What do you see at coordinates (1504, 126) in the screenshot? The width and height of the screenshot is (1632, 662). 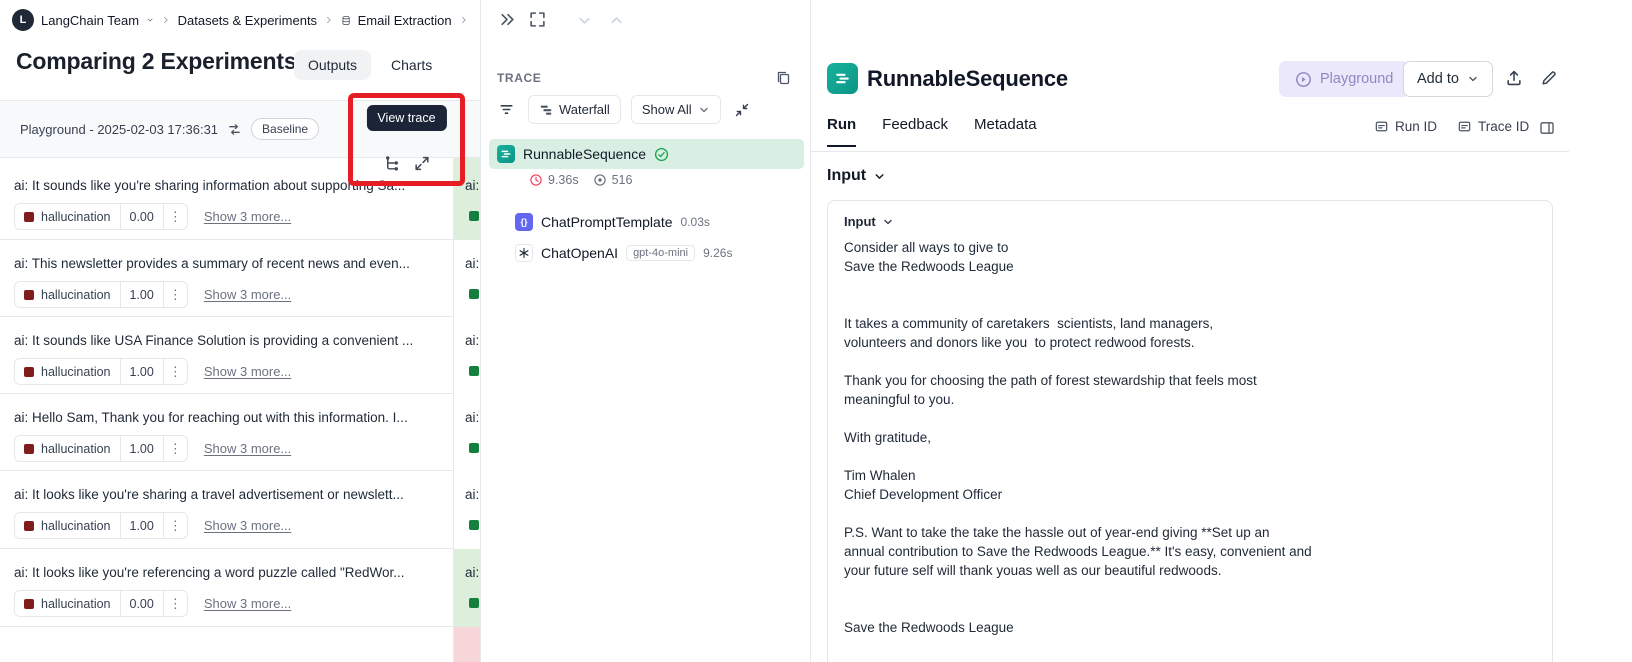 I see `trace-id-label: Trace ID` at bounding box center [1504, 126].